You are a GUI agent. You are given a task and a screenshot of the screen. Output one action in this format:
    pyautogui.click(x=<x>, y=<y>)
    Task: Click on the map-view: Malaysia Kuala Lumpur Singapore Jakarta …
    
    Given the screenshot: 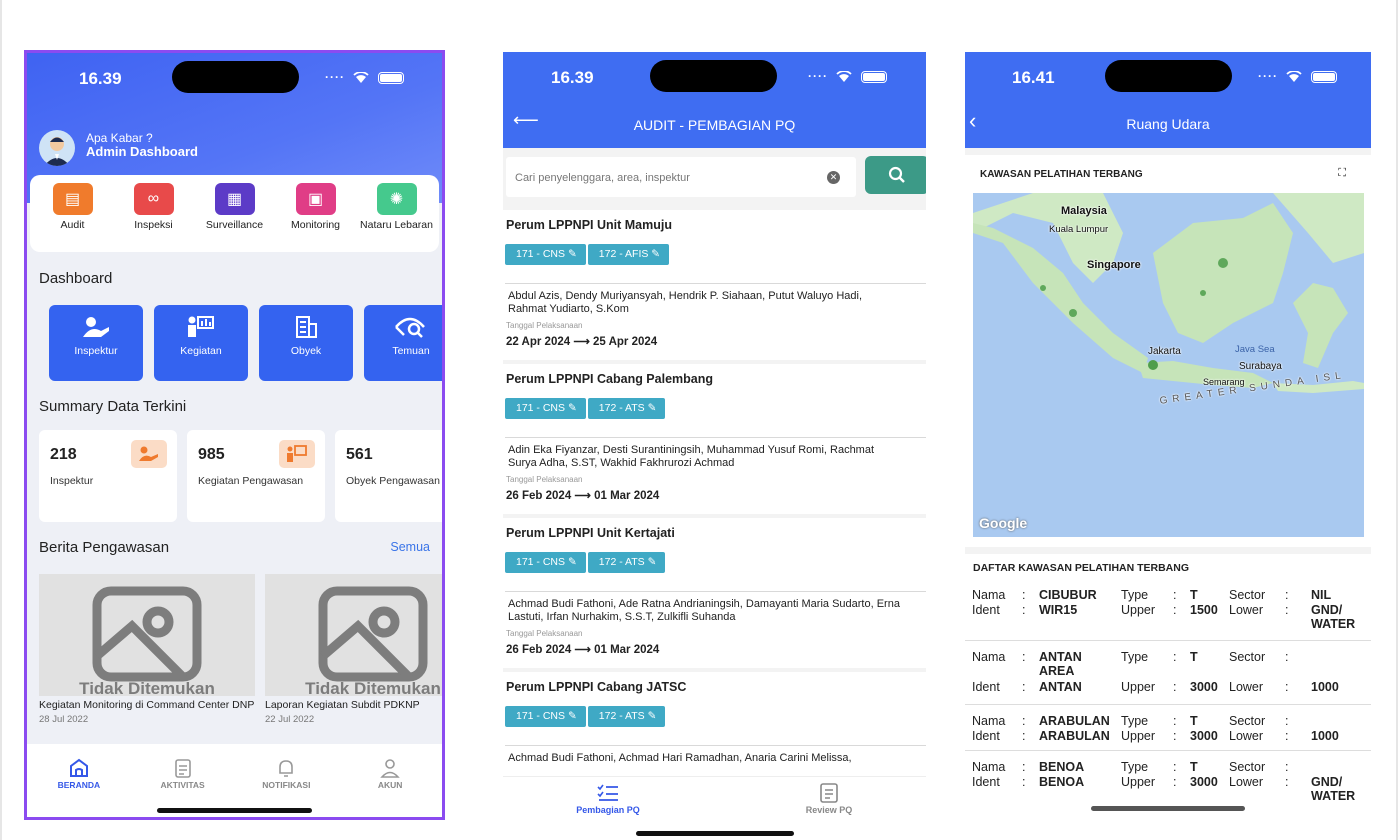 What is the action you would take?
    pyautogui.click(x=1168, y=365)
    